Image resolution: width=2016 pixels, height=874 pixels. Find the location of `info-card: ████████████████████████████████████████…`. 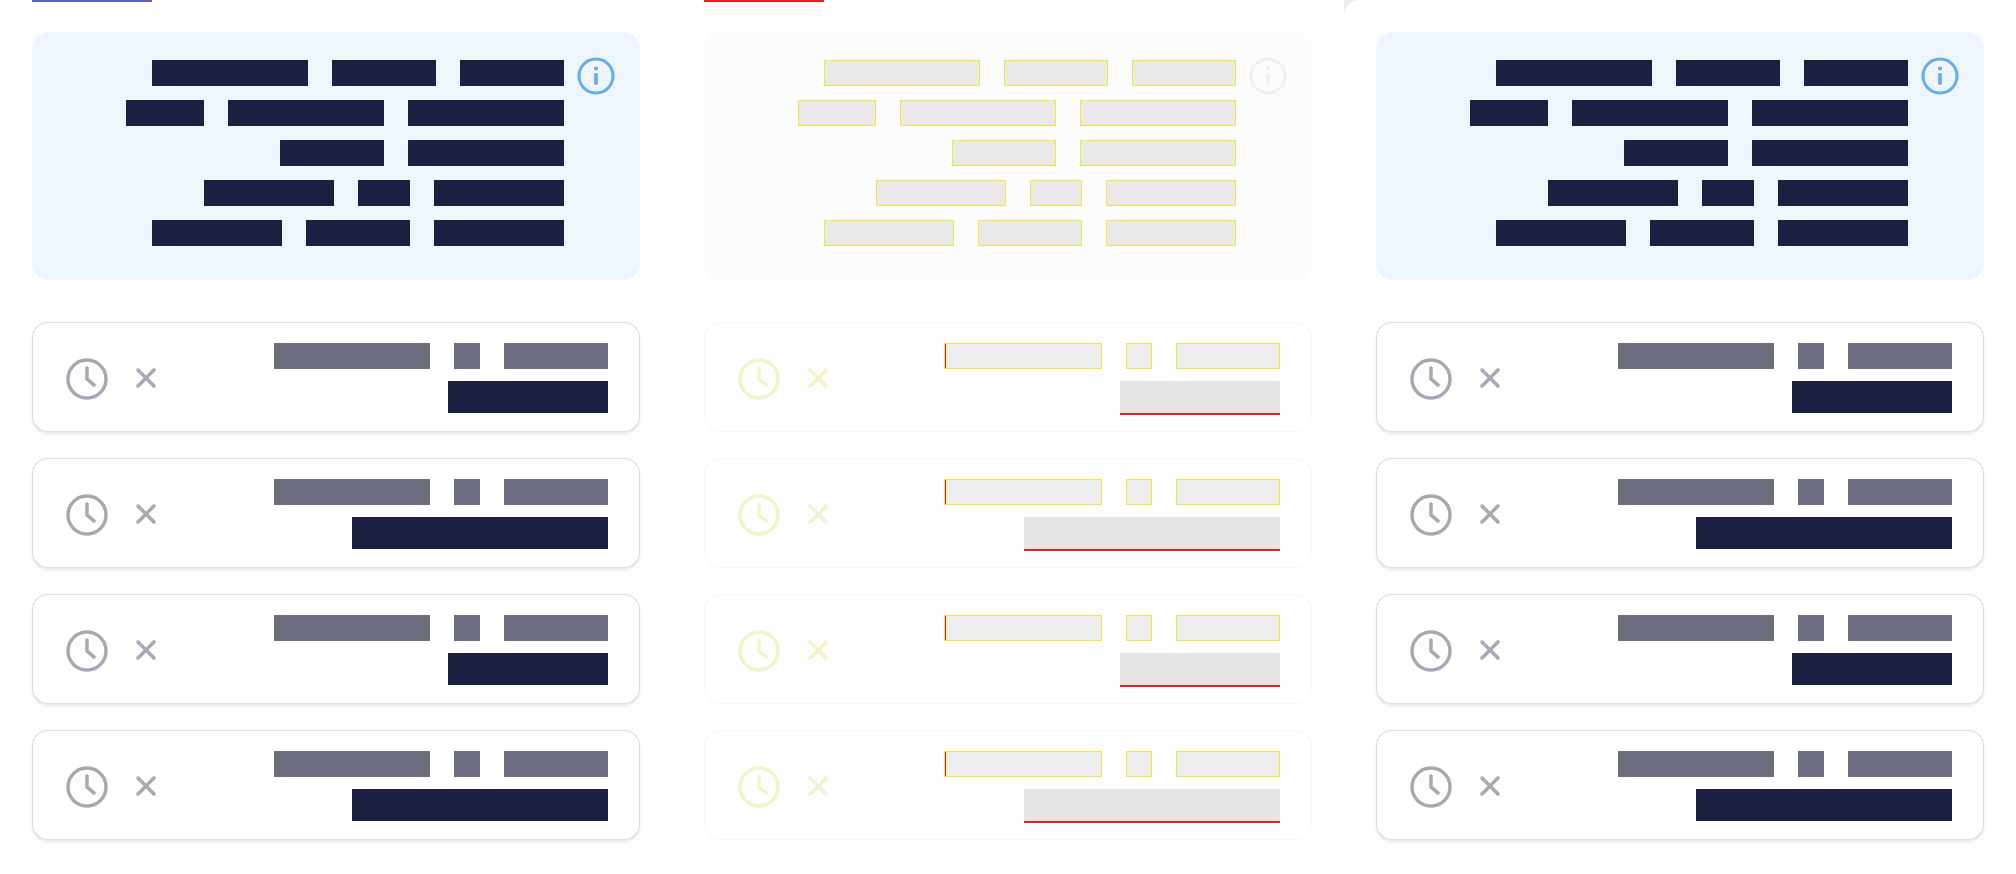

info-card: ████████████████████████████████████████… is located at coordinates (336, 156).